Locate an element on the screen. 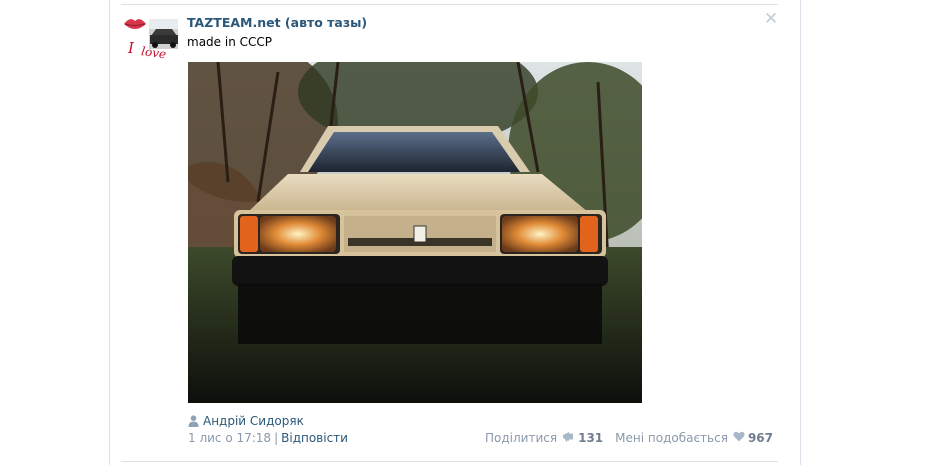 The height and width of the screenshot is (465, 926). like-count: 967 is located at coordinates (760, 438).